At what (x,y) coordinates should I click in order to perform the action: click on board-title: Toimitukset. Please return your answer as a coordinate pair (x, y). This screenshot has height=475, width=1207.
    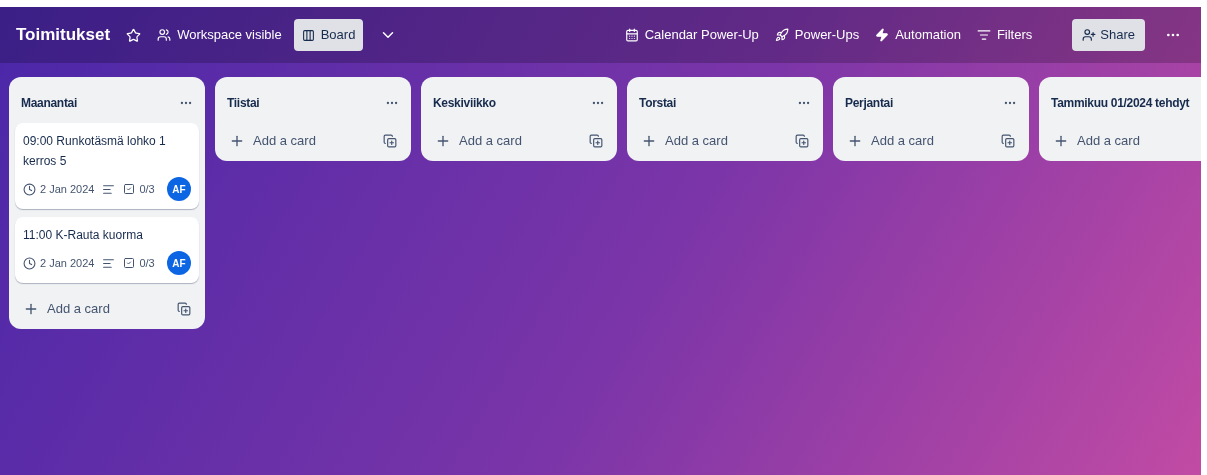
    Looking at the image, I should click on (63, 35).